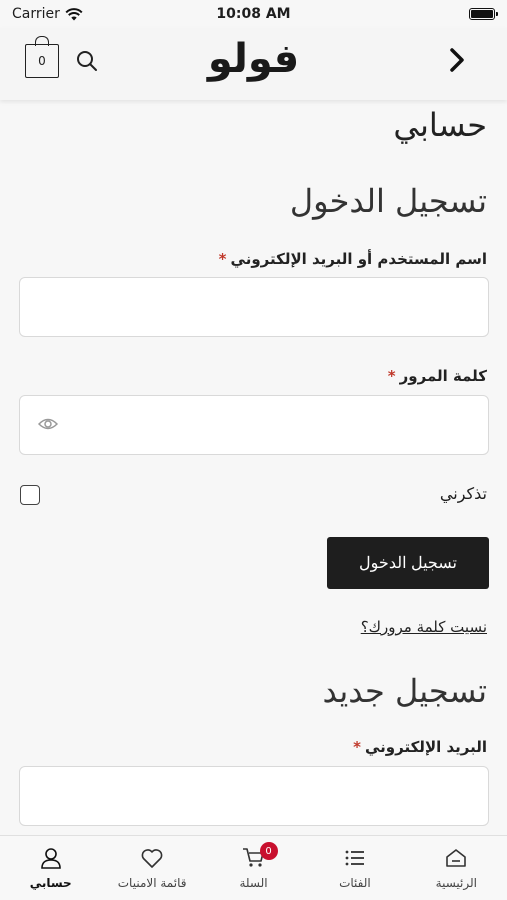  I want to click on login-heading: تسجيل الدخول, so click(388, 201).